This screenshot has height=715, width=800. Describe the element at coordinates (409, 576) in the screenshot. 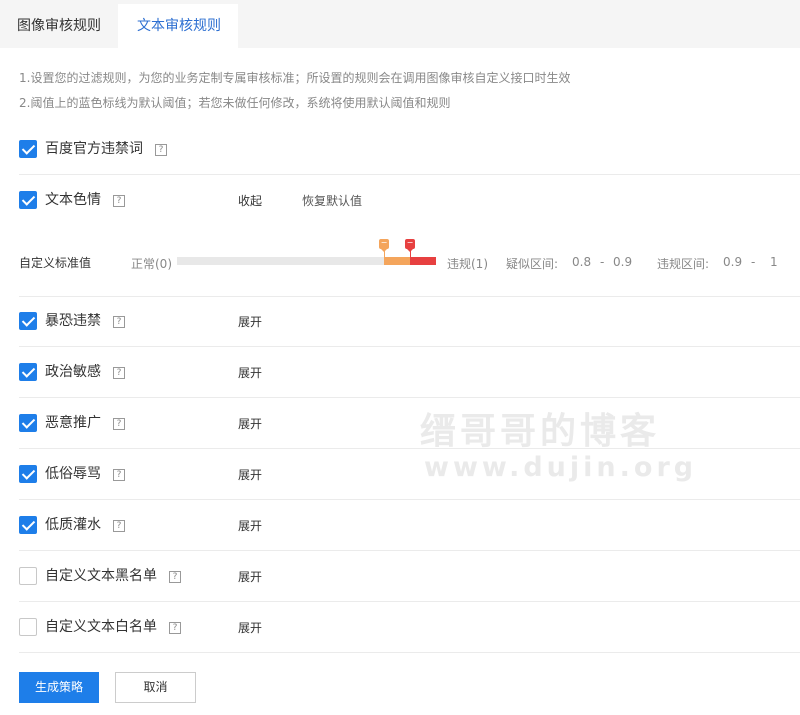

I see `rule-row-custom-blacklist: 自定义文本黑名单? 展开` at that location.